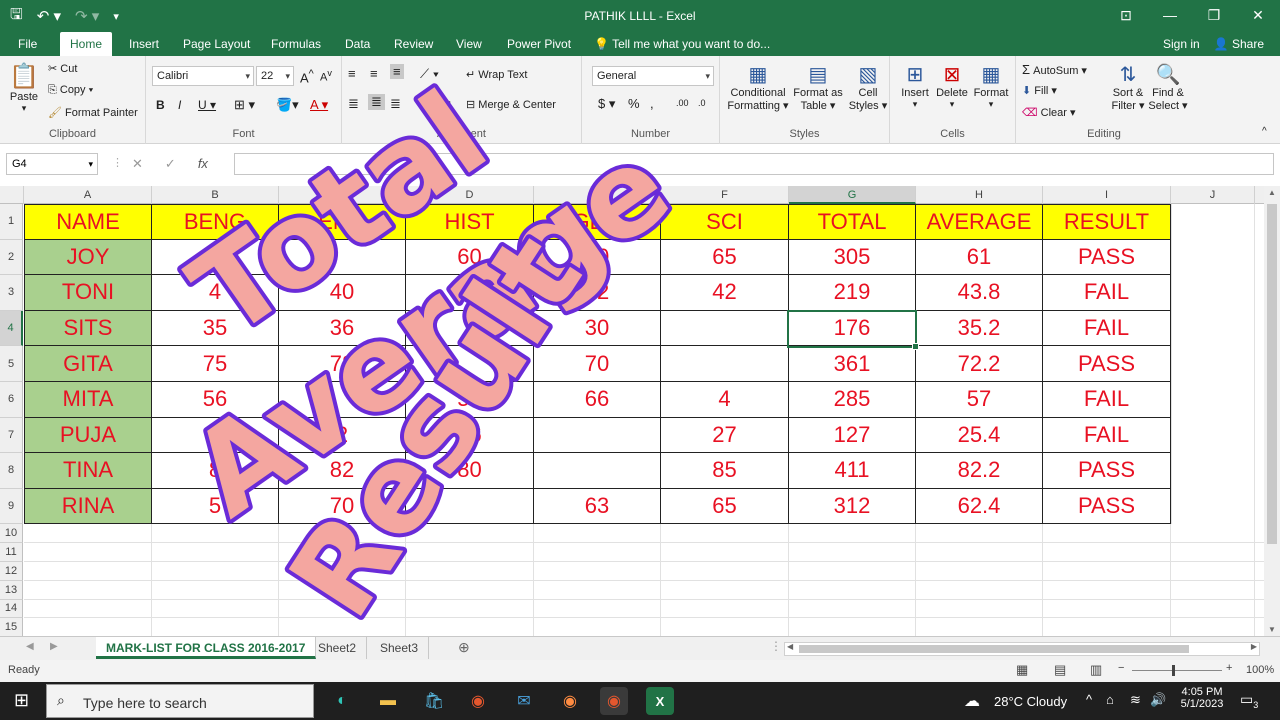 The height and width of the screenshot is (720, 1280). What do you see at coordinates (790, 646) in the screenshot?
I see `scroll-left-icon: ◀` at bounding box center [790, 646].